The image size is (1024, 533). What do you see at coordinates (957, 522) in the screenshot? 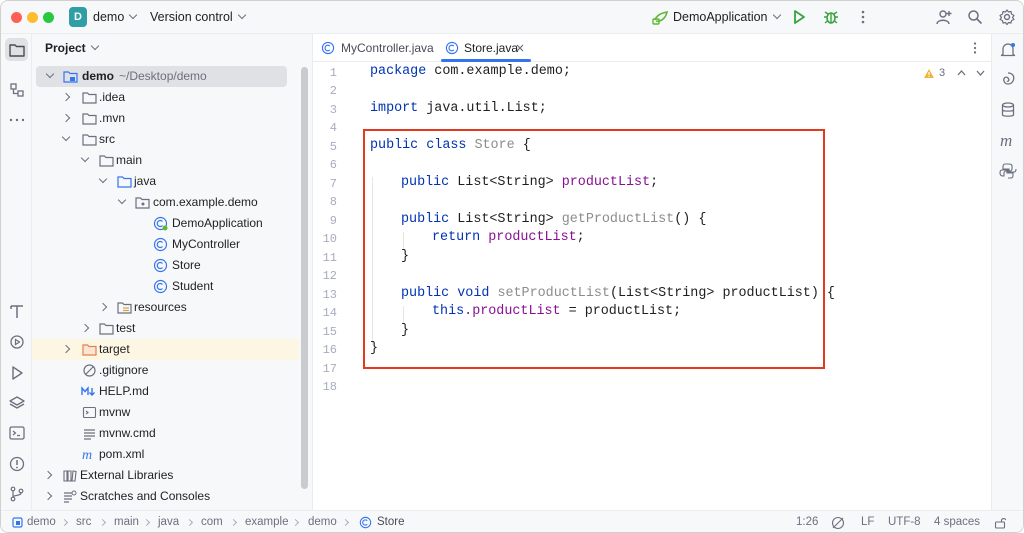
I see `indent-setting: 4 spaces` at bounding box center [957, 522].